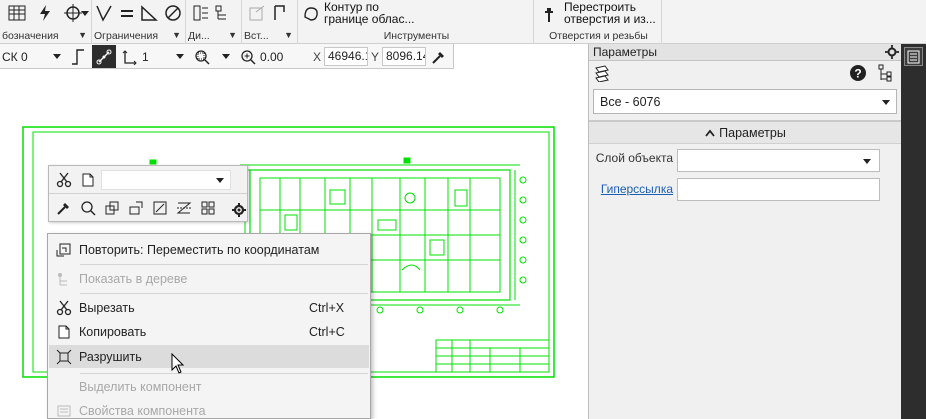  Describe the element at coordinates (884, 73) in the screenshot. I see `tree-view-icon` at that location.